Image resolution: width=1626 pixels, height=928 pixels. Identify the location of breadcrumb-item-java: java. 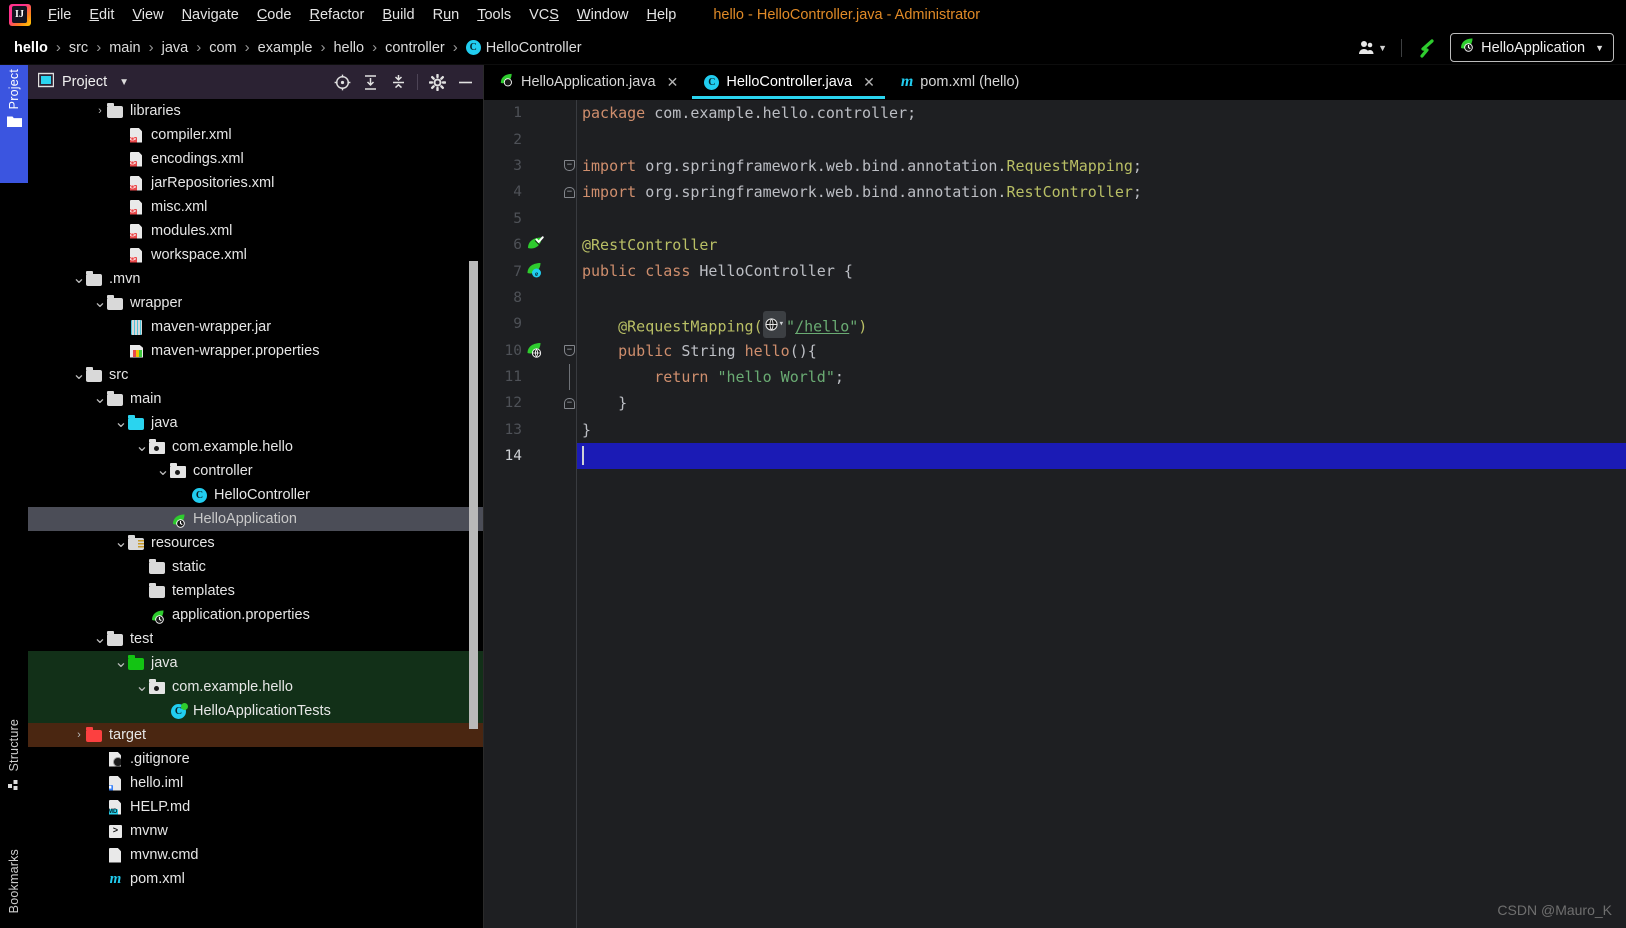
(175, 48).